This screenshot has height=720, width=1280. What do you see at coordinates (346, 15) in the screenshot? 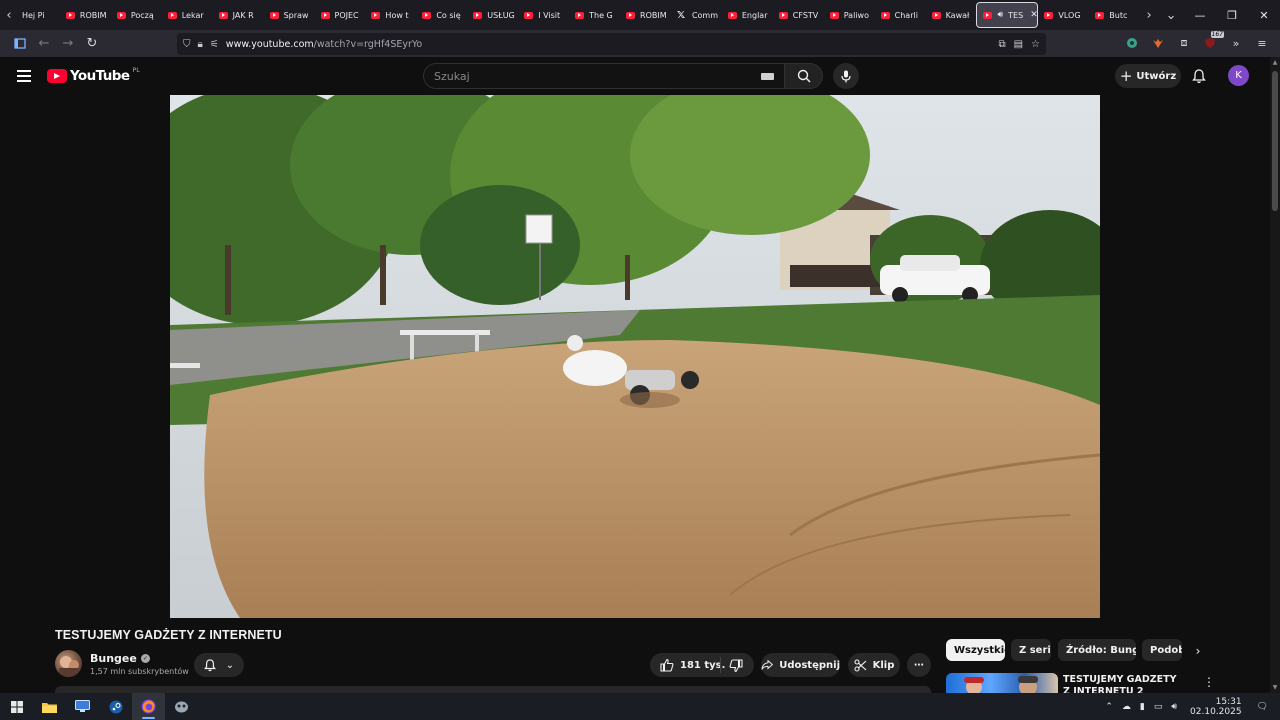
I see `tab-label: POJEC` at bounding box center [346, 15].